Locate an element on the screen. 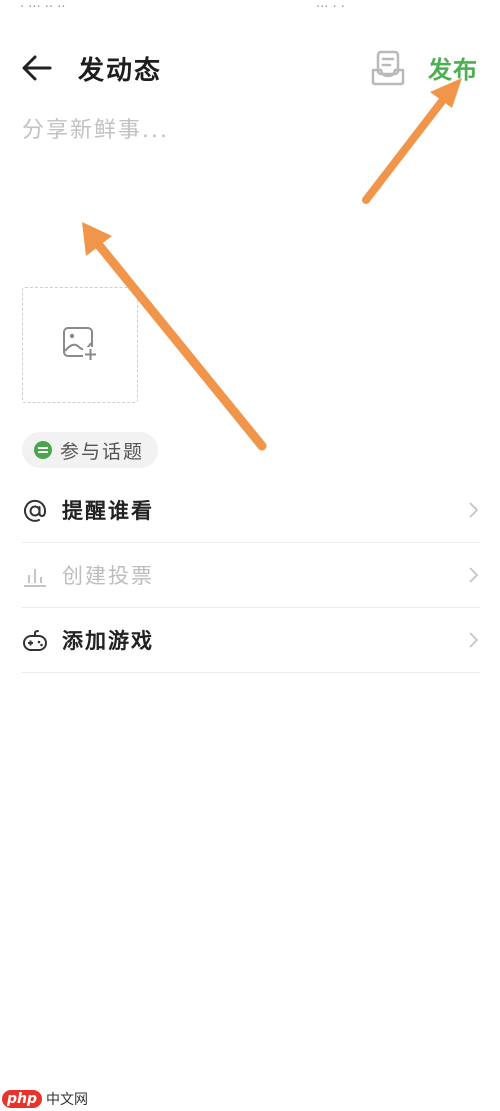 The height and width of the screenshot is (1111, 500). image-add-icon is located at coordinates (80, 344).